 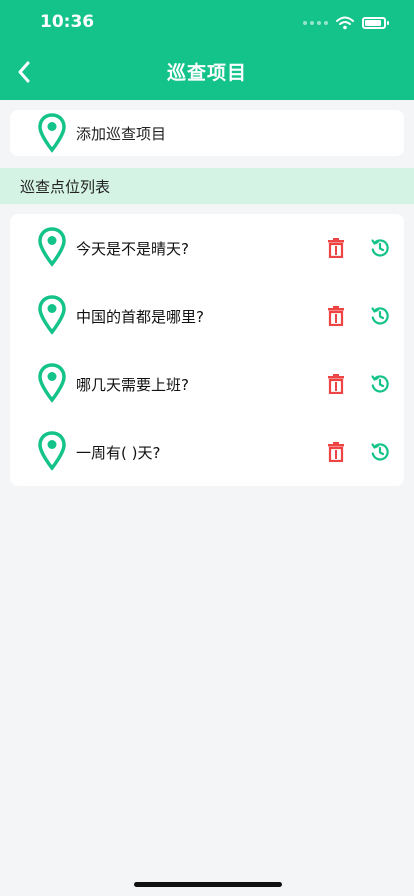 I want to click on list-item: 中国的首都是哪里?, so click(x=207, y=316).